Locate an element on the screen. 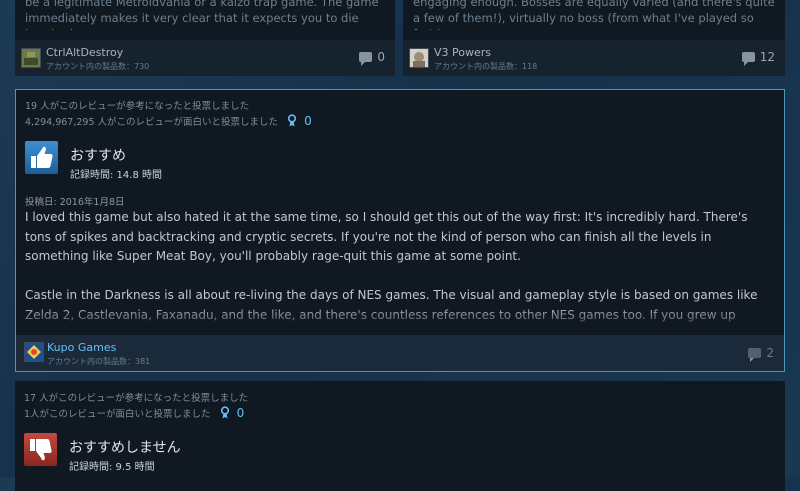  funny-votes-text: 4,294,967,295 人がこのレビューが面白いと投票しました is located at coordinates (152, 122).